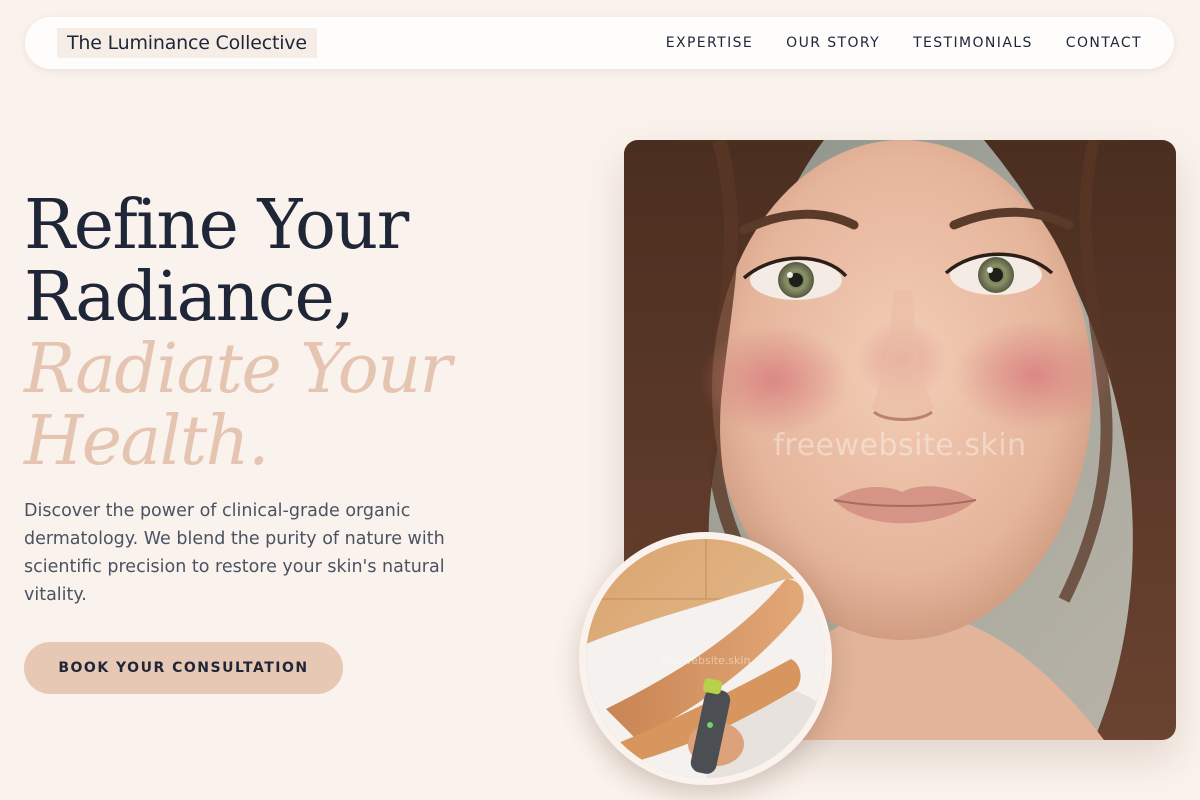 This screenshot has height=800, width=1200. I want to click on nav-item-contact: CONTACT, so click(1104, 43).